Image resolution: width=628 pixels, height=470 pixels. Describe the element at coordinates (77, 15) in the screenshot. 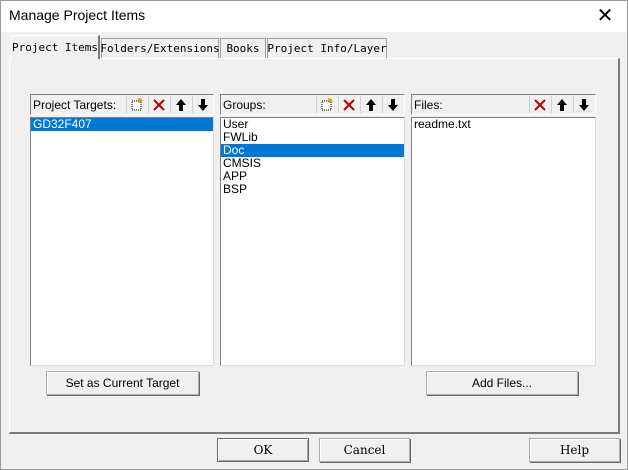

I see `window-title: Manage Project Items` at that location.